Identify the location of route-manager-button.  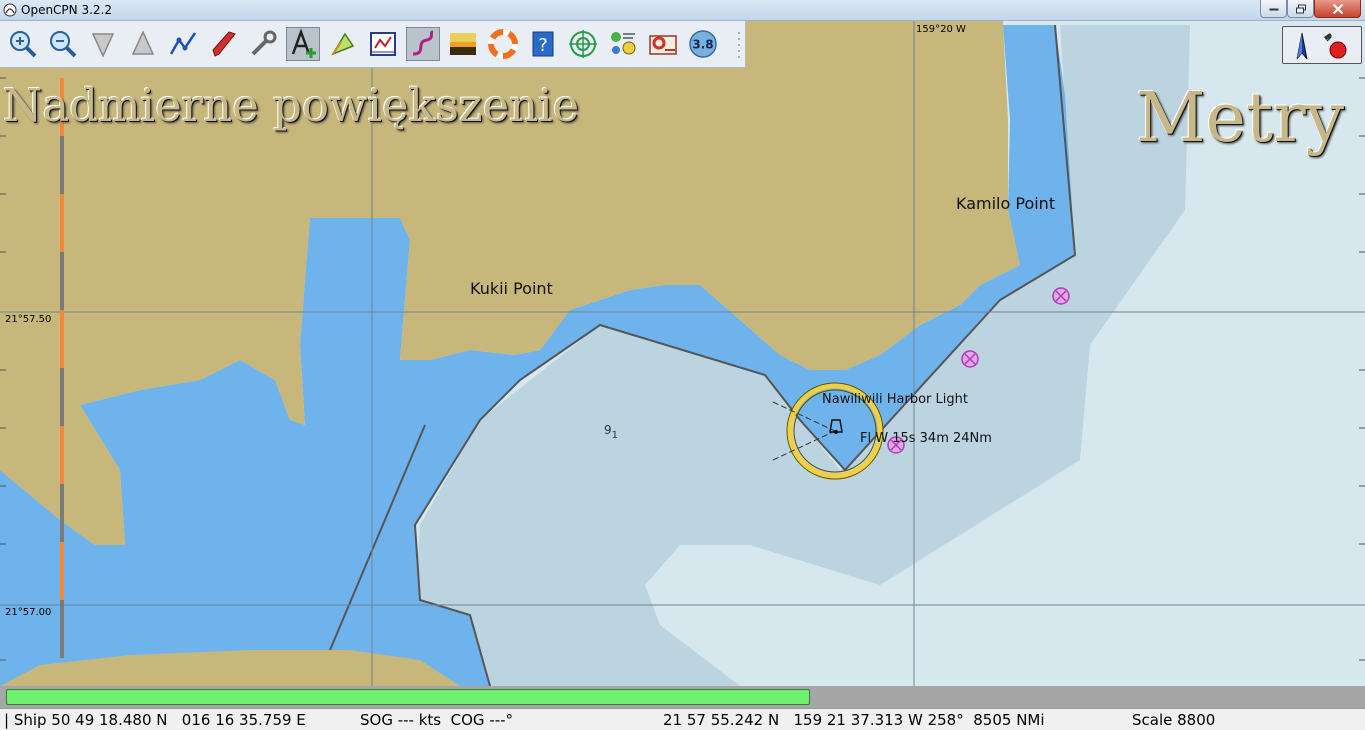
(383, 44).